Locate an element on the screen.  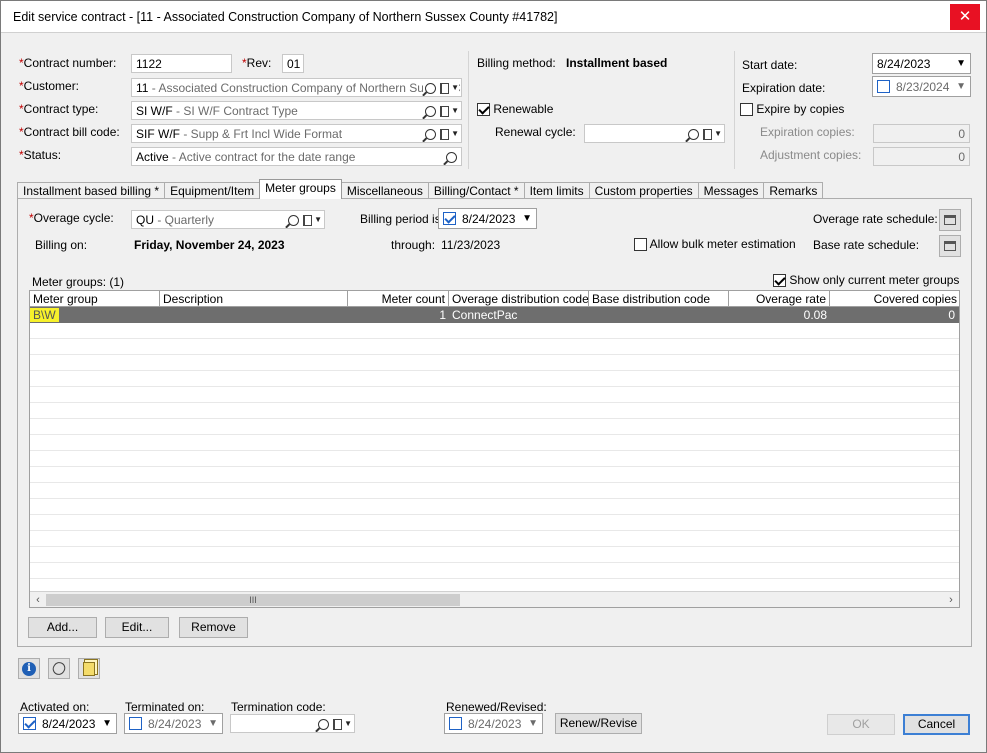
expire-by-copies-checkbox: Expire by copies is located at coordinates (792, 109).